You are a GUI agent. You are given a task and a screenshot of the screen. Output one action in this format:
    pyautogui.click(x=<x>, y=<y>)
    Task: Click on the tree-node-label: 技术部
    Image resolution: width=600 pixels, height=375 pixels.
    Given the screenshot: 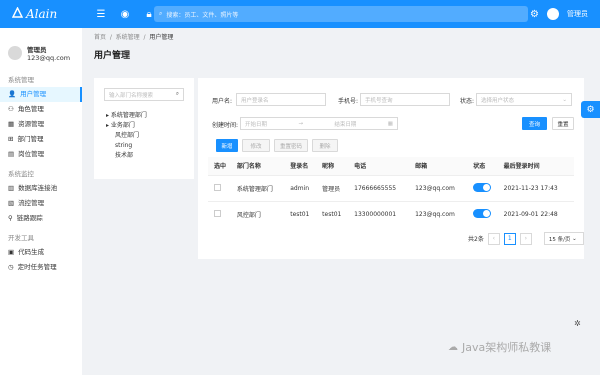 What is the action you would take?
    pyautogui.click(x=124, y=155)
    